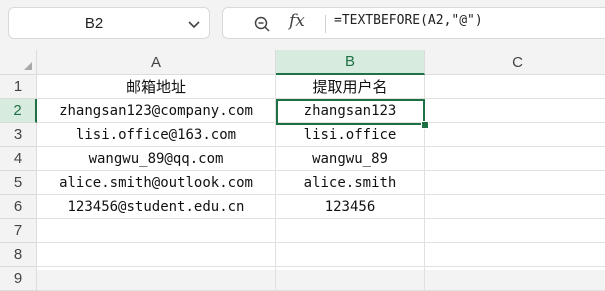  Describe the element at coordinates (515, 279) in the screenshot. I see `cell-c9` at that location.